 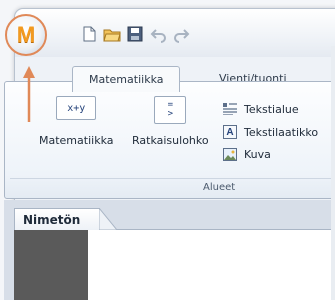 I want to click on app-logo-icon: M, so click(x=26, y=35).